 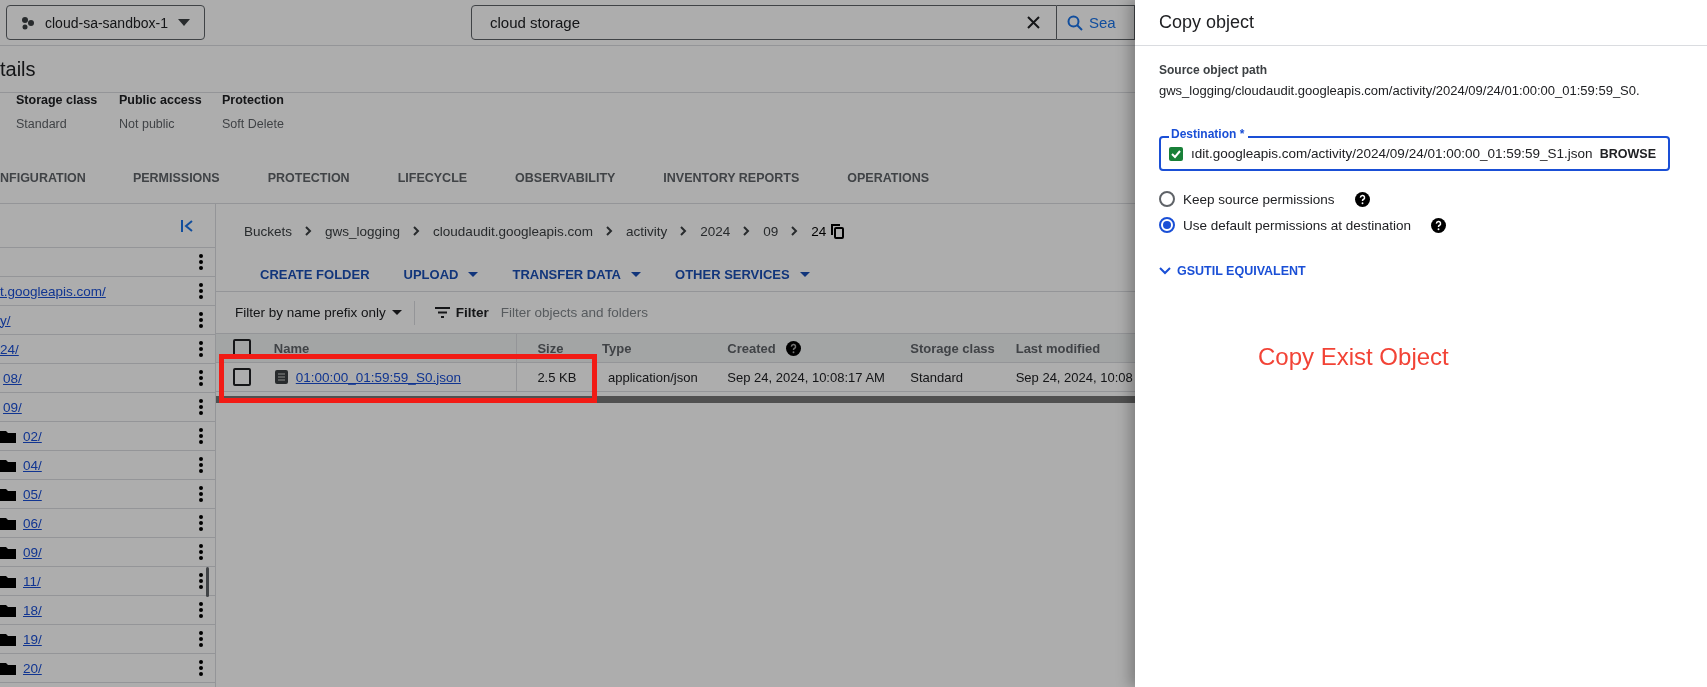 What do you see at coordinates (187, 225) in the screenshot?
I see `collapse-icon` at bounding box center [187, 225].